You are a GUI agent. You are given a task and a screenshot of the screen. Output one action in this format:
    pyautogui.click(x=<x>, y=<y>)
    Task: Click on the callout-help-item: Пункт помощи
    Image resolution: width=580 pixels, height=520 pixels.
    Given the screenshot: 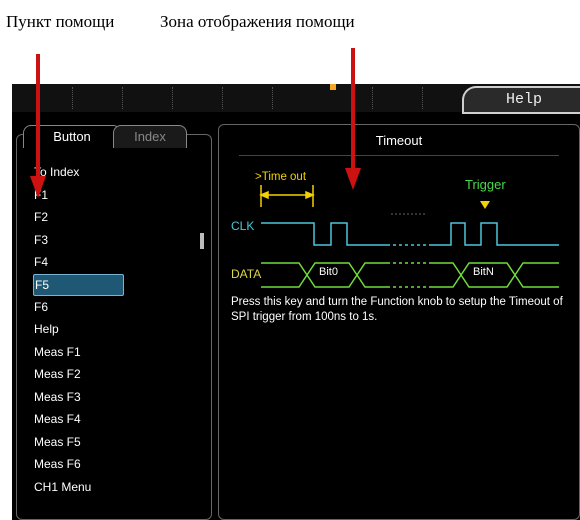 What is the action you would take?
    pyautogui.click(x=60, y=21)
    